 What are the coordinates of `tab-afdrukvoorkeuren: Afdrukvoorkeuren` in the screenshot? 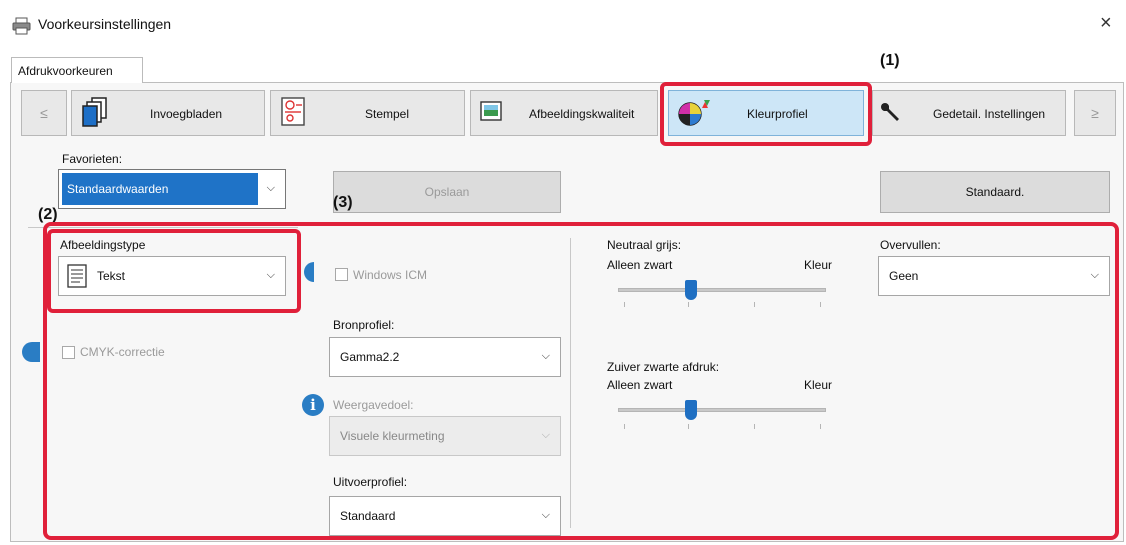 It's located at (77, 70).